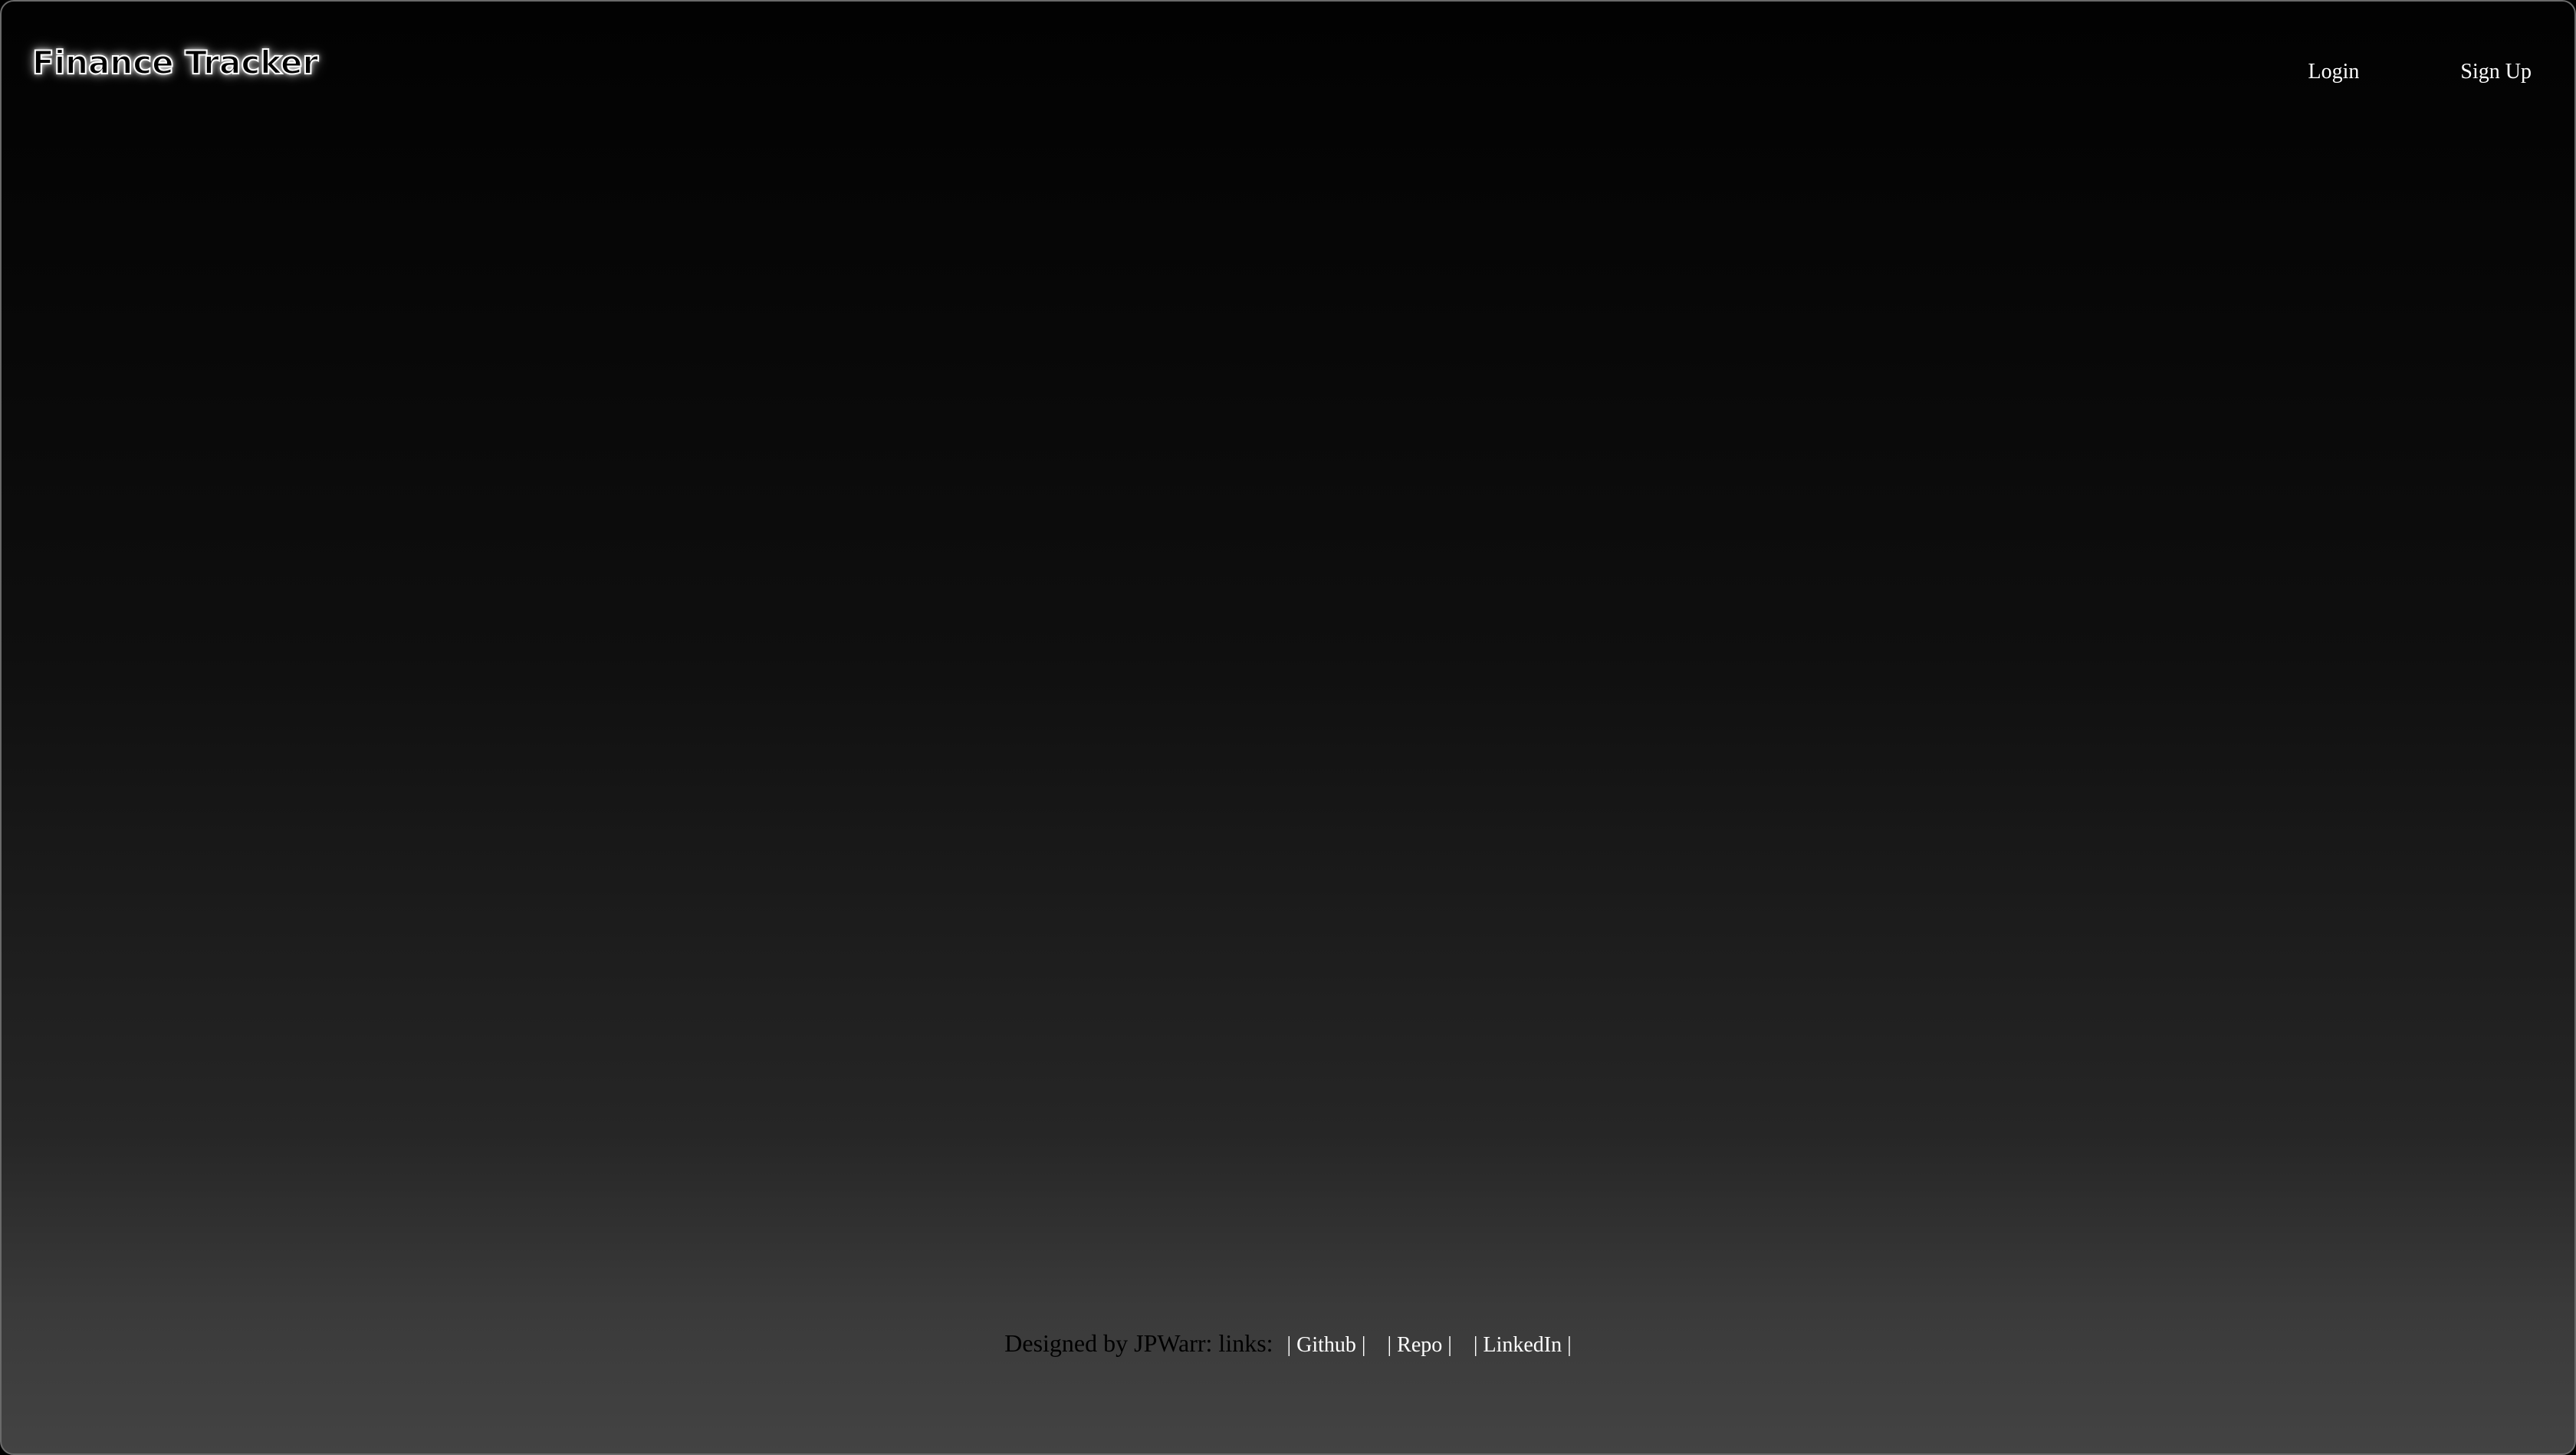  I want to click on footer-link-github: | Github |, so click(1326, 1345).